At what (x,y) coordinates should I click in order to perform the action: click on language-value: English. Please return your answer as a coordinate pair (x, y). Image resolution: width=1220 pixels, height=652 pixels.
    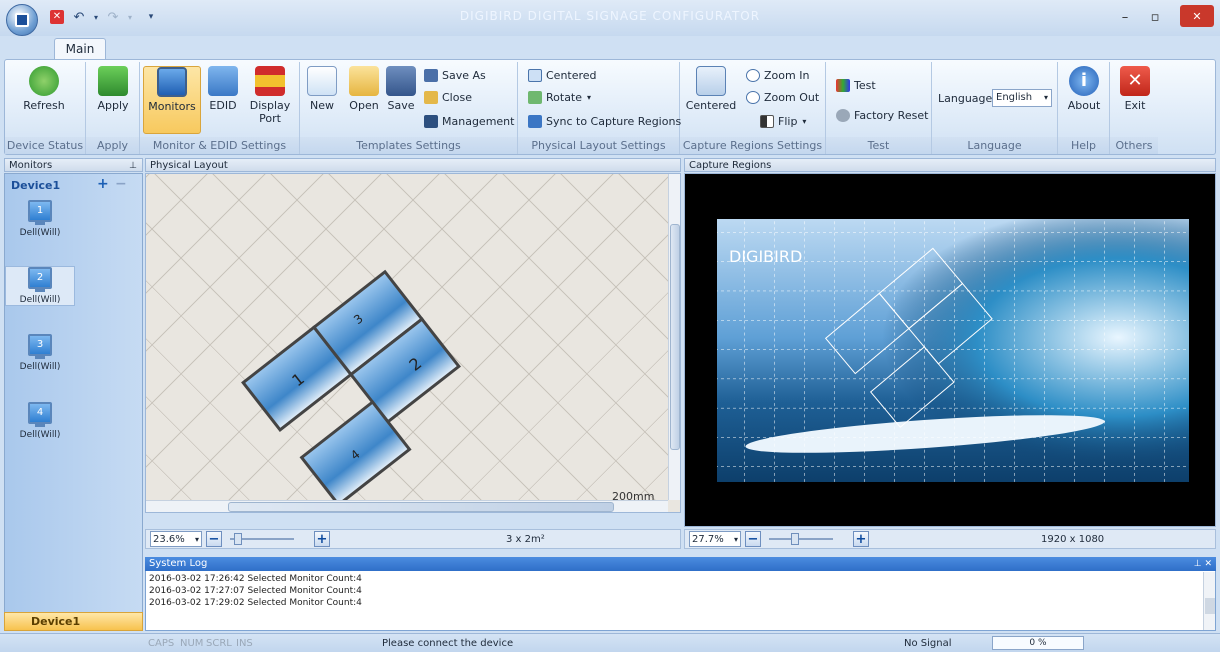
    Looking at the image, I should click on (1014, 97).